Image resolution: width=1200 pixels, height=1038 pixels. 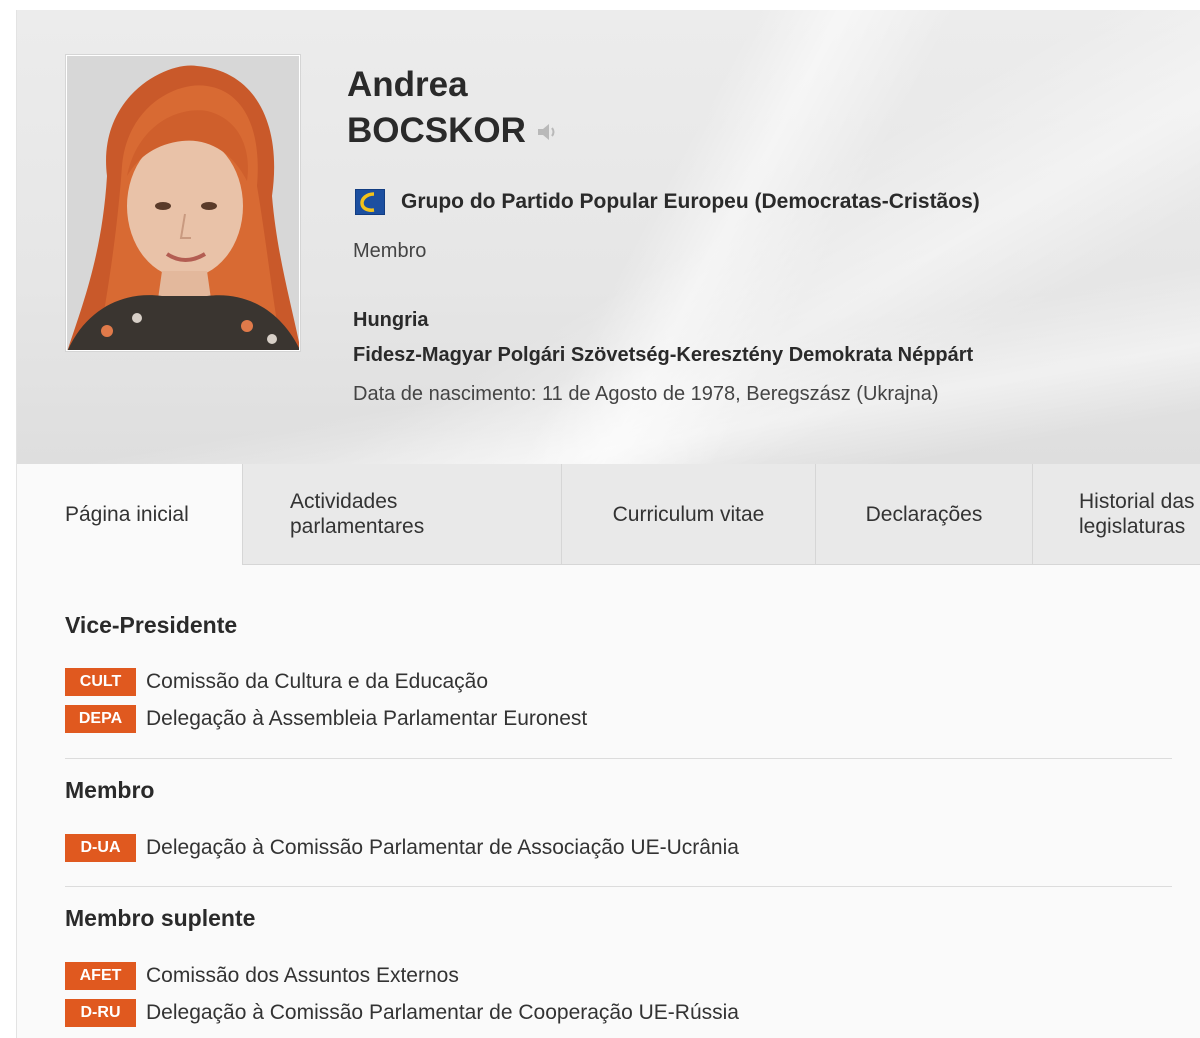 I want to click on committee-badge: AFET, so click(x=100, y=975).